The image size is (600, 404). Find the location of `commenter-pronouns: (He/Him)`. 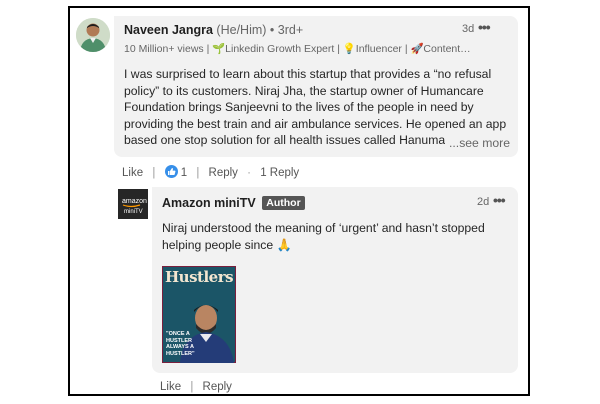

commenter-pronouns: (He/Him) is located at coordinates (241, 30).